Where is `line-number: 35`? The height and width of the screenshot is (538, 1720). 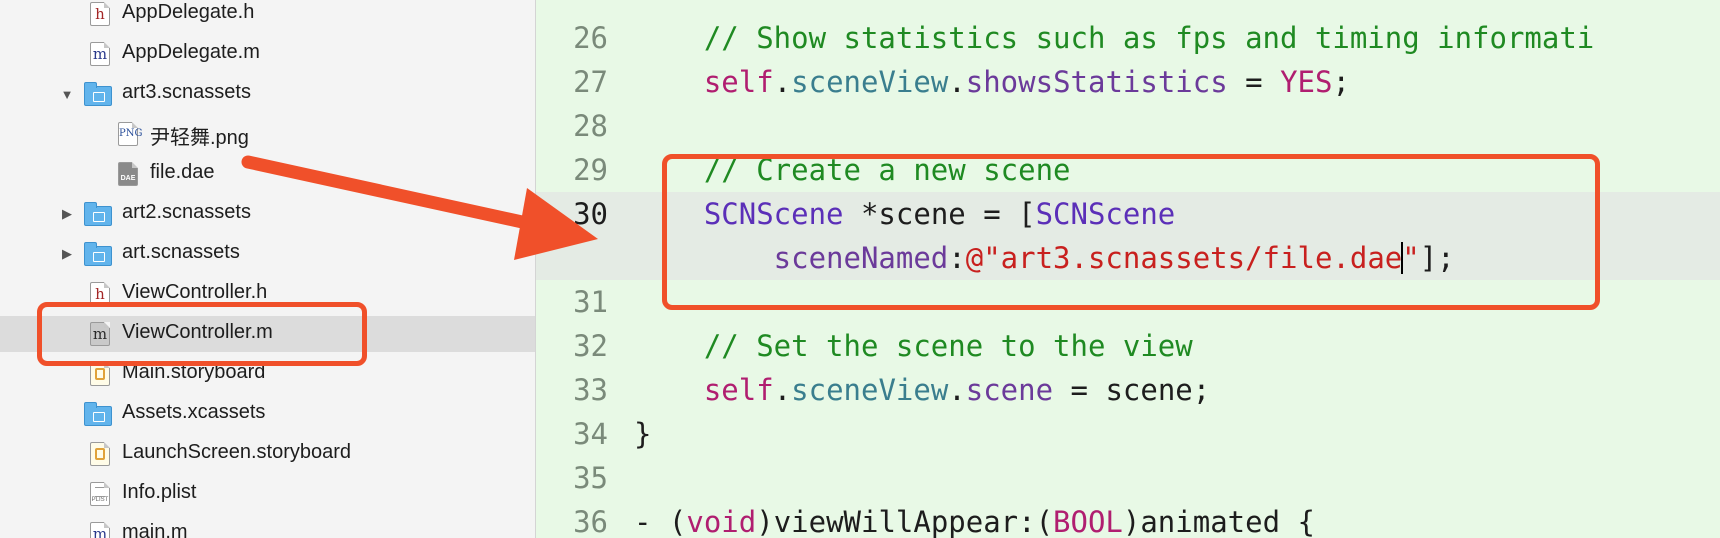 line-number: 35 is located at coordinates (590, 478).